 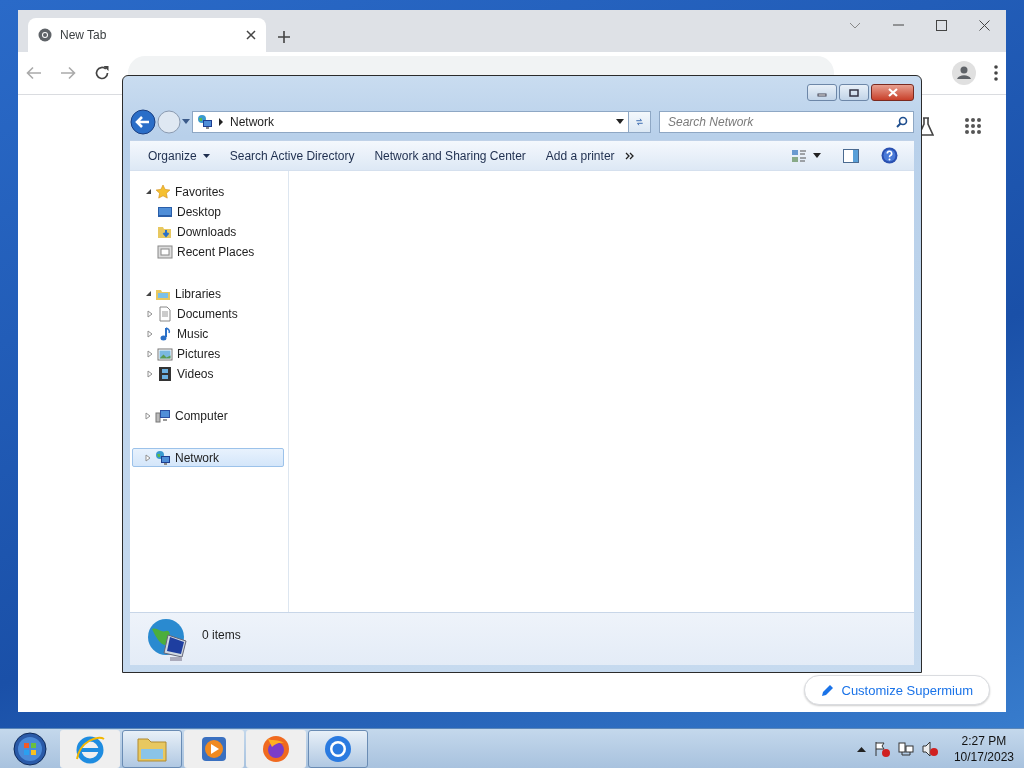 I want to click on volume-muted-icon, so click(x=929, y=748).